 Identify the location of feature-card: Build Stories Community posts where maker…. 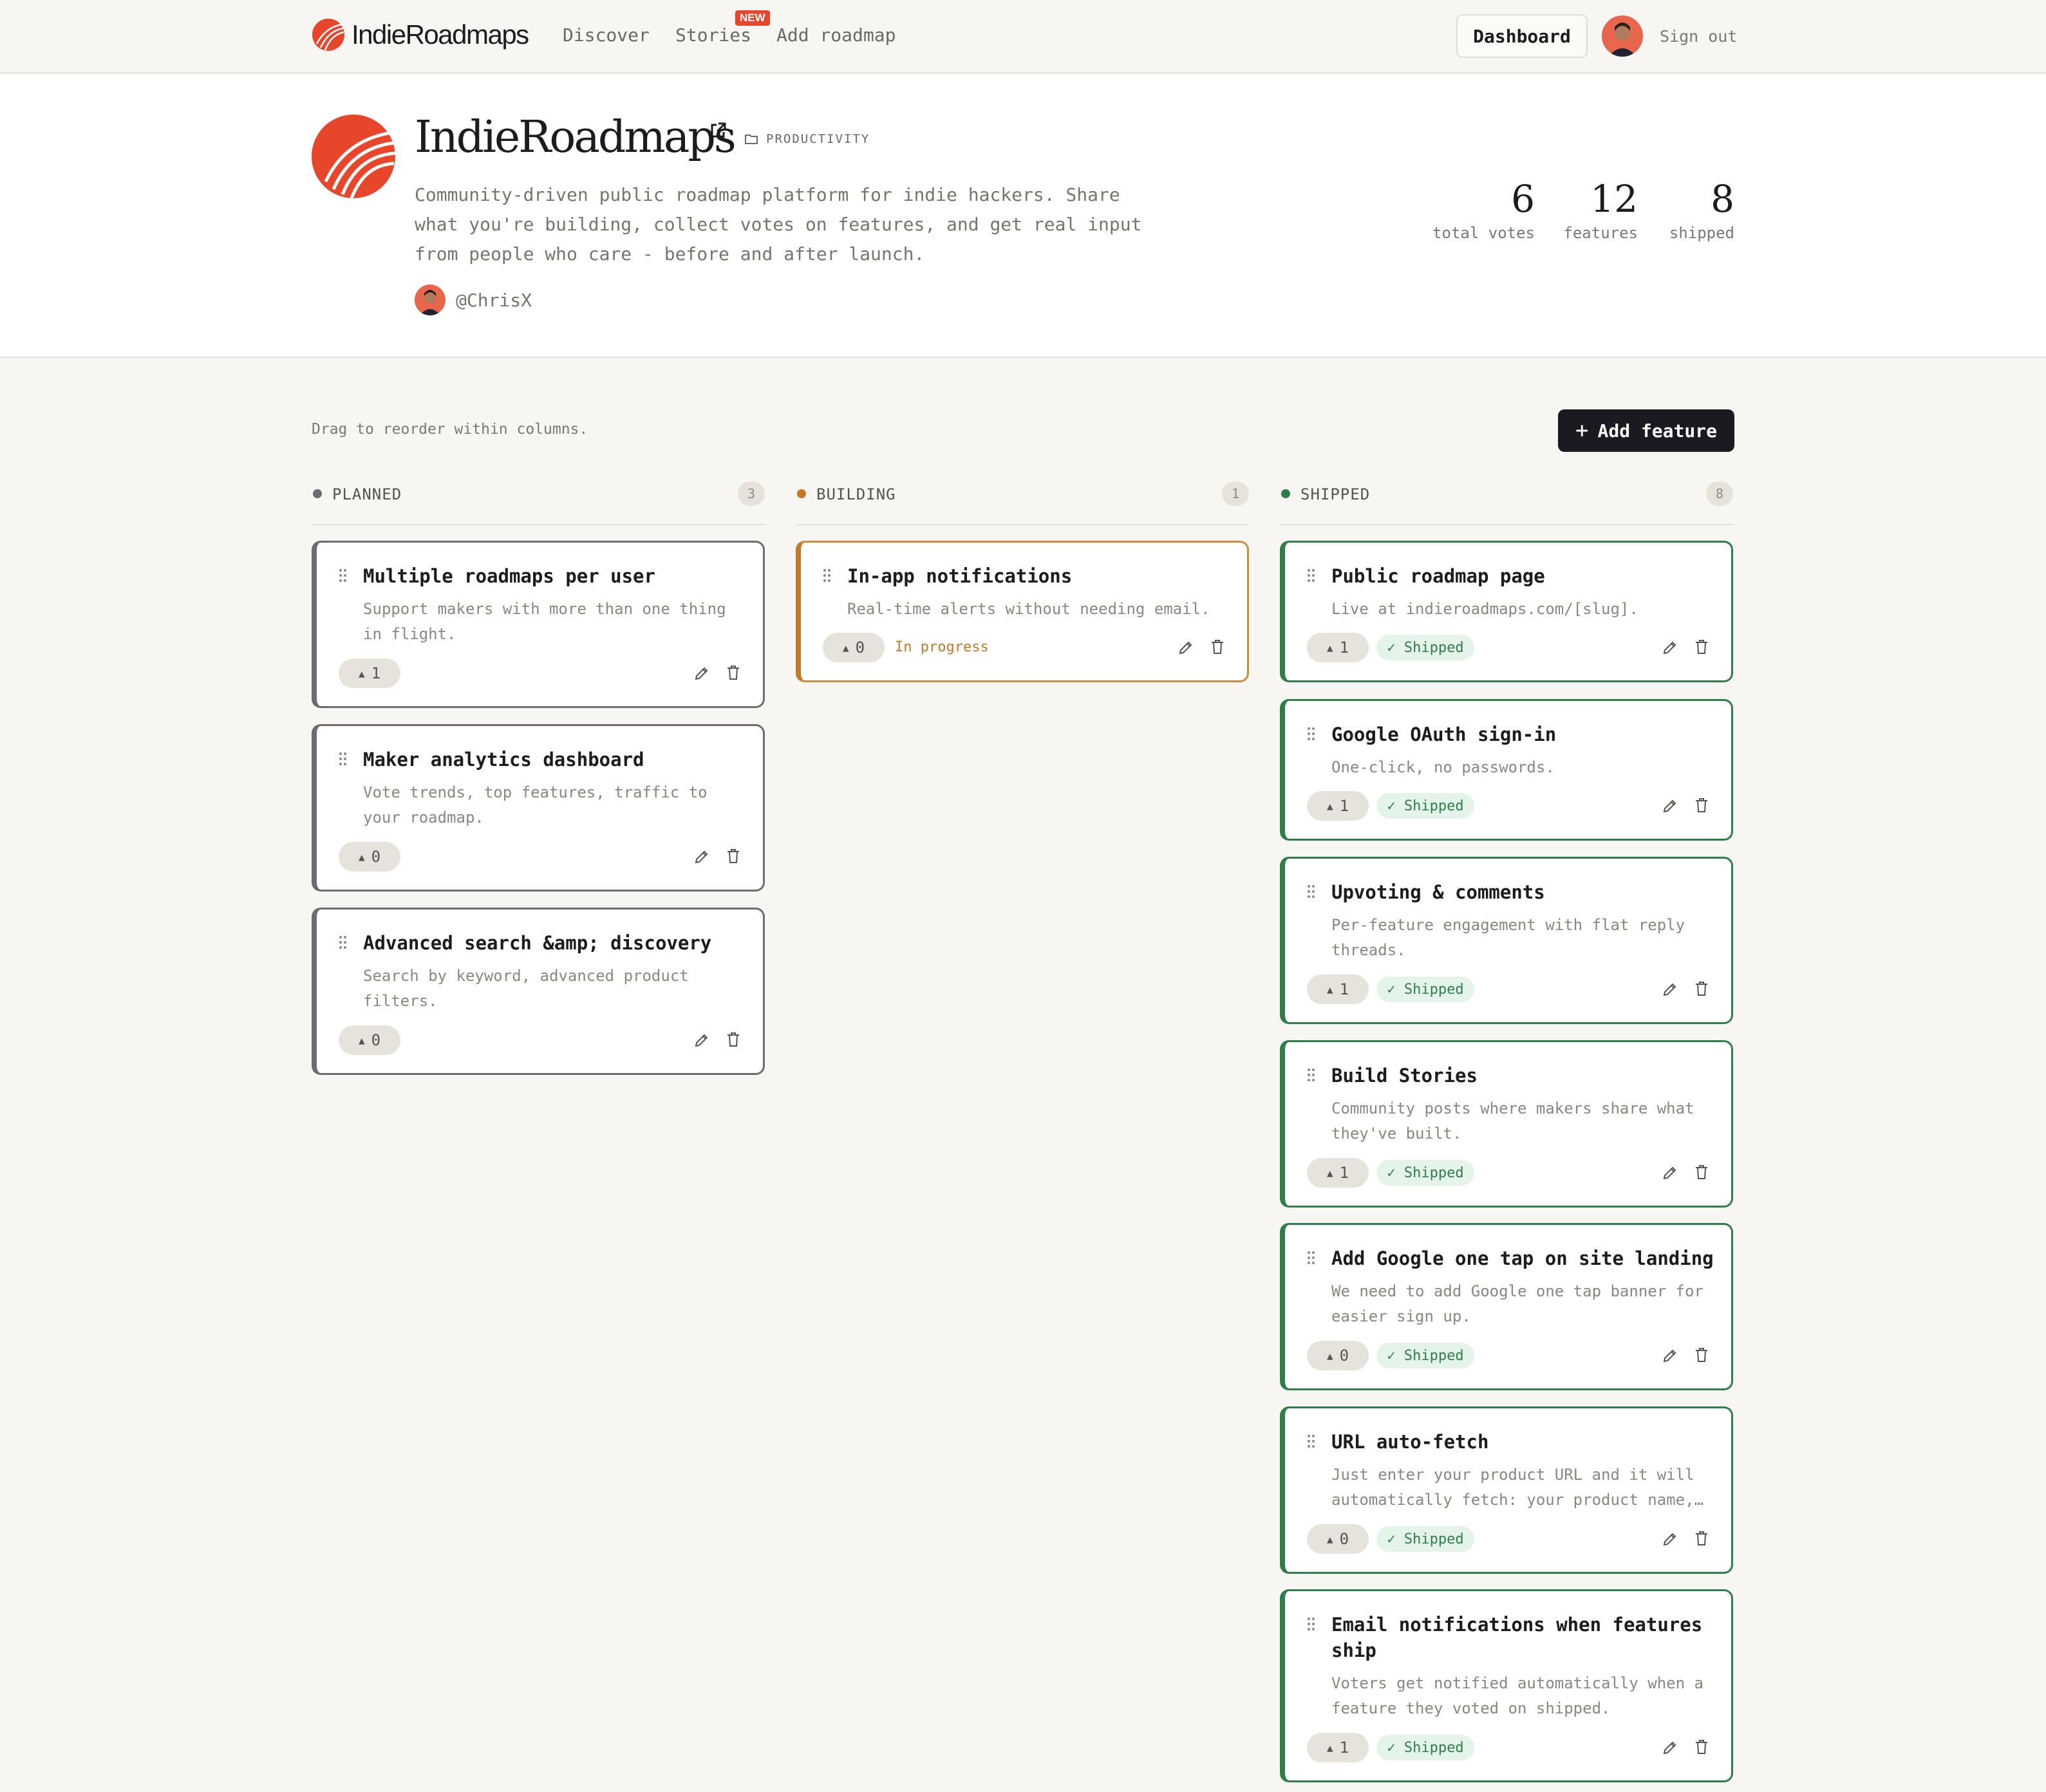
(1506, 1124).